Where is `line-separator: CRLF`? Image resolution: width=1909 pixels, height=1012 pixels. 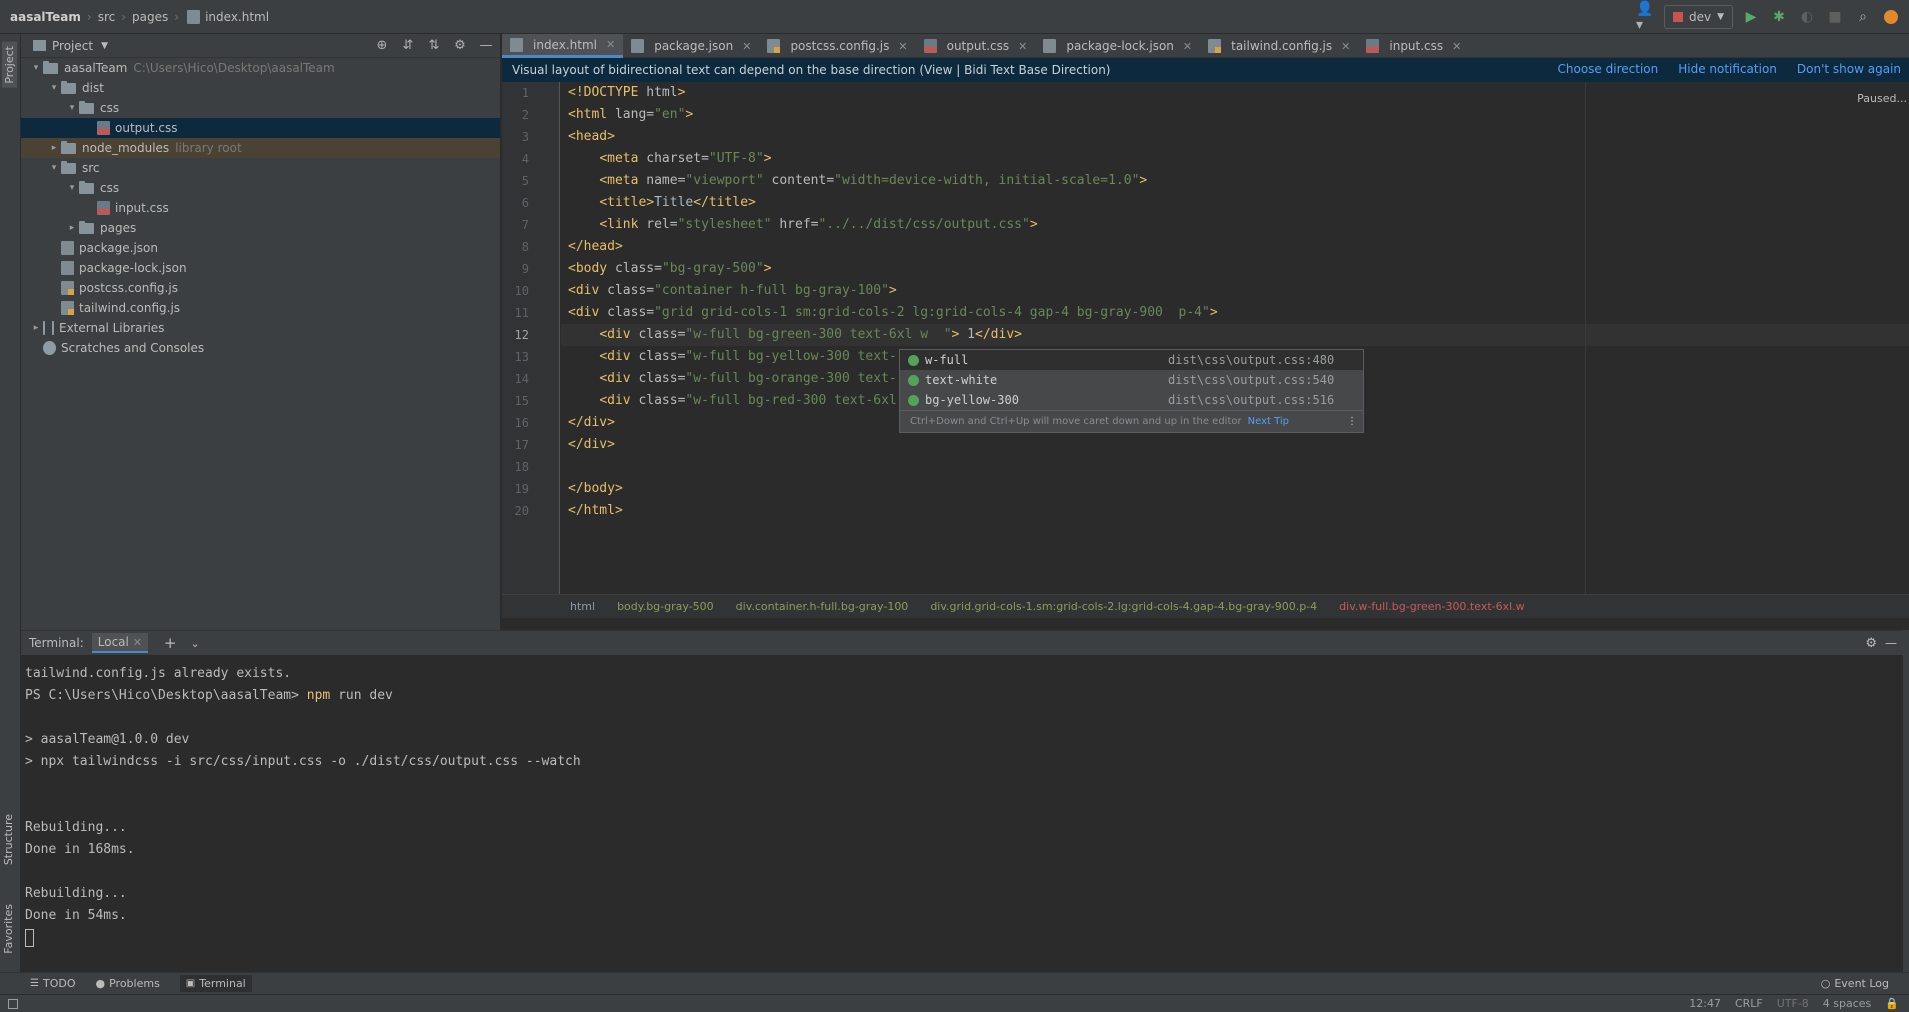 line-separator: CRLF is located at coordinates (1749, 1003).